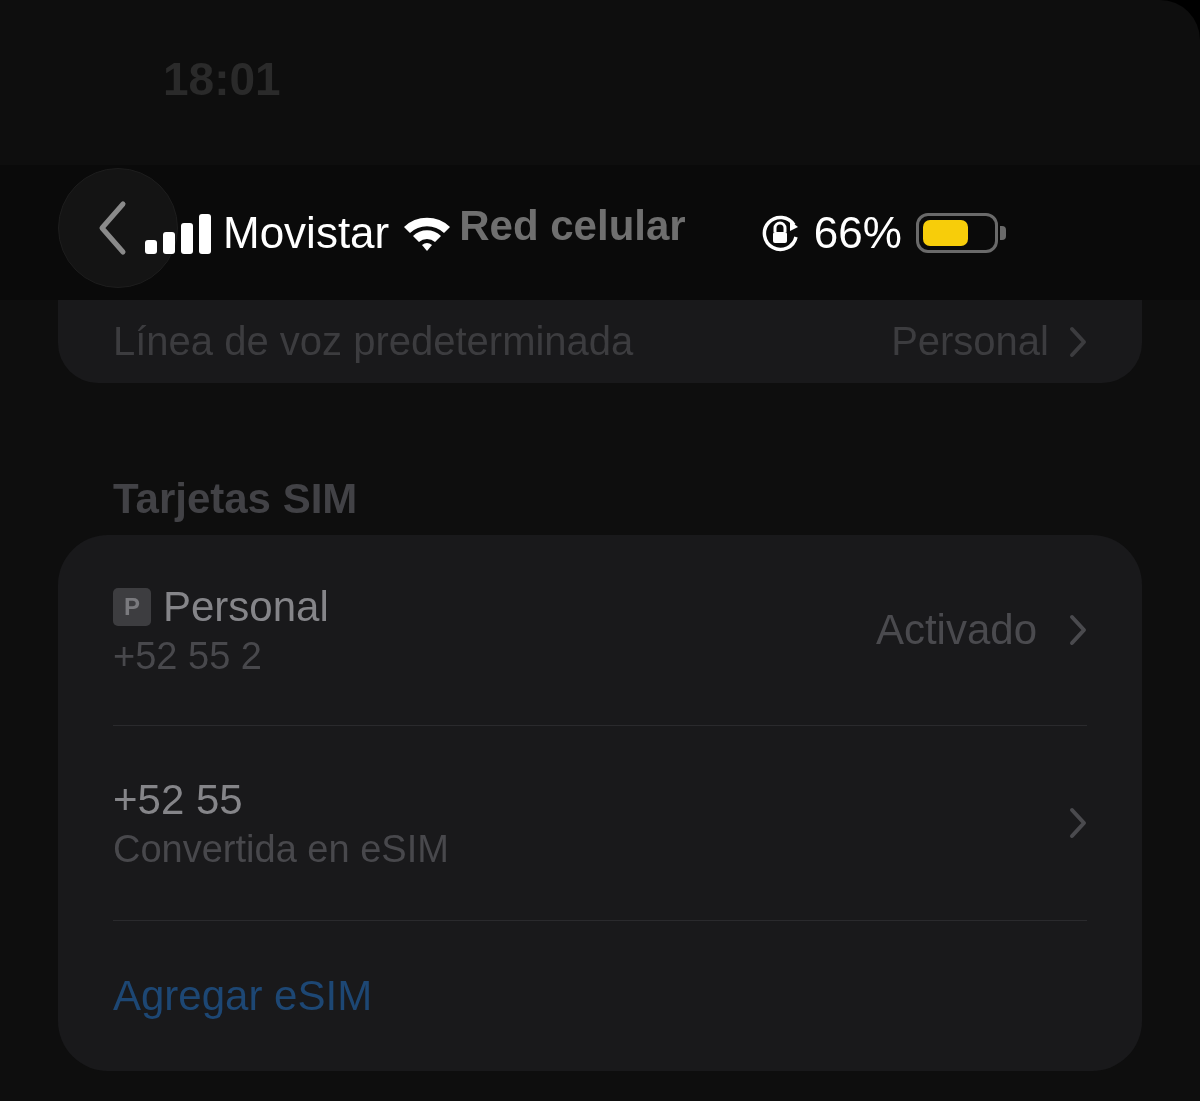 This screenshot has height=1101, width=1200. I want to click on sim-badge: P, so click(132, 606).